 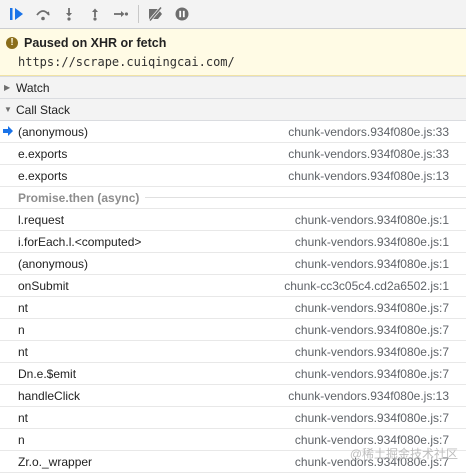 What do you see at coordinates (80, 241) in the screenshot?
I see `frame-function-name: i.forEach.l.<computed>` at bounding box center [80, 241].